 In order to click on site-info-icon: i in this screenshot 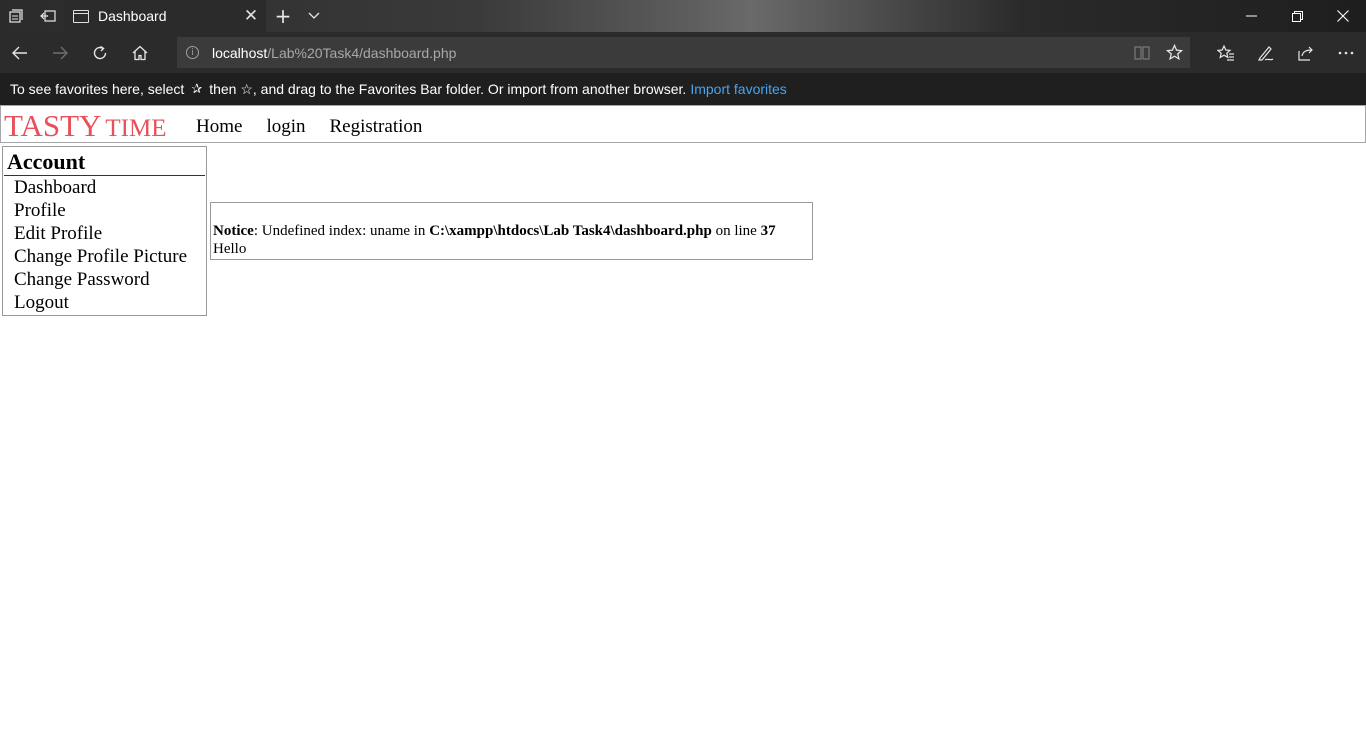, I will do `click(192, 52)`.